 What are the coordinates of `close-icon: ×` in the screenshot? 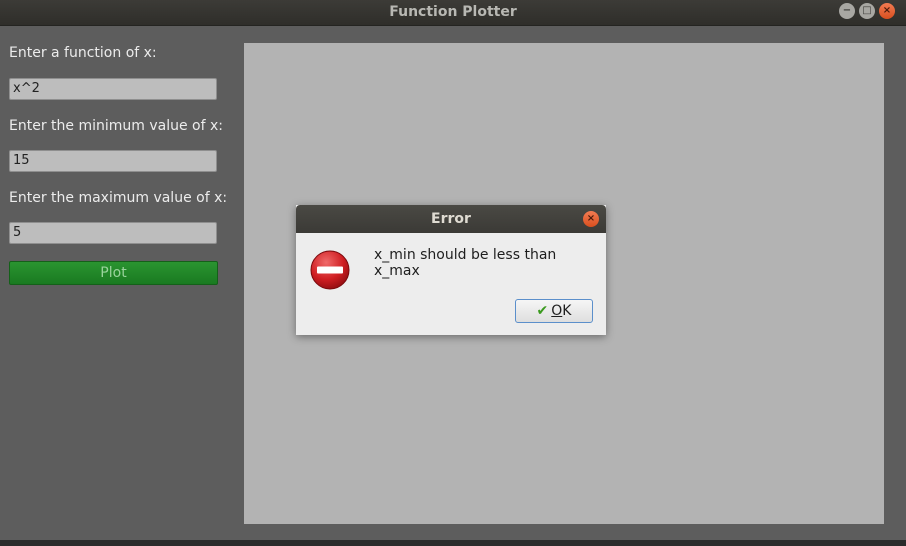 It's located at (887, 11).